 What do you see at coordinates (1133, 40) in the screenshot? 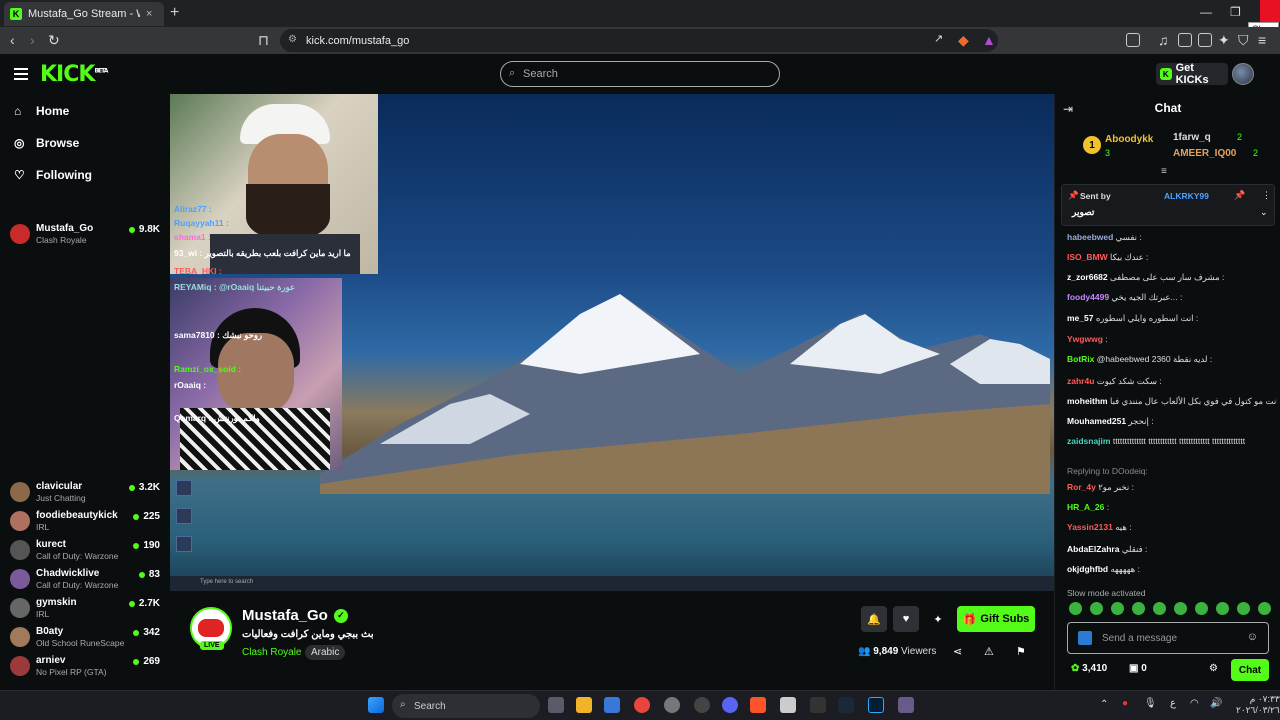
I see `screenshot-icon` at bounding box center [1133, 40].